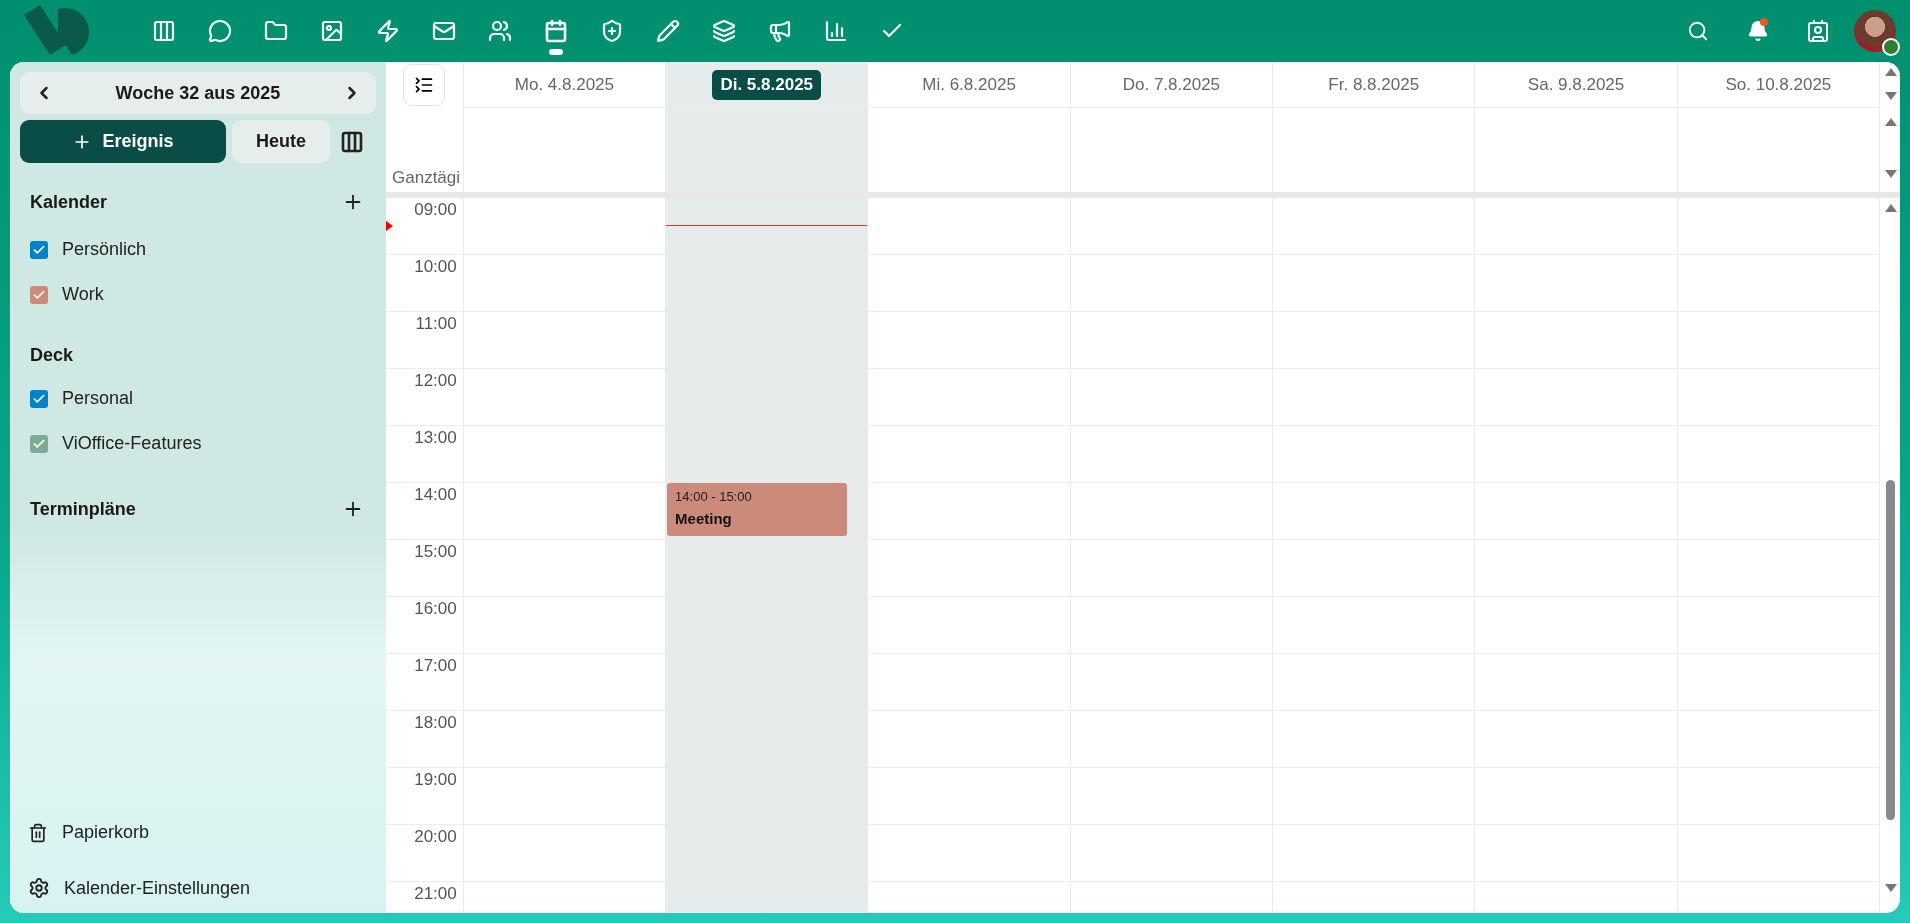 The height and width of the screenshot is (923, 1910). I want to click on section-title: Terminpläne, so click(83, 509).